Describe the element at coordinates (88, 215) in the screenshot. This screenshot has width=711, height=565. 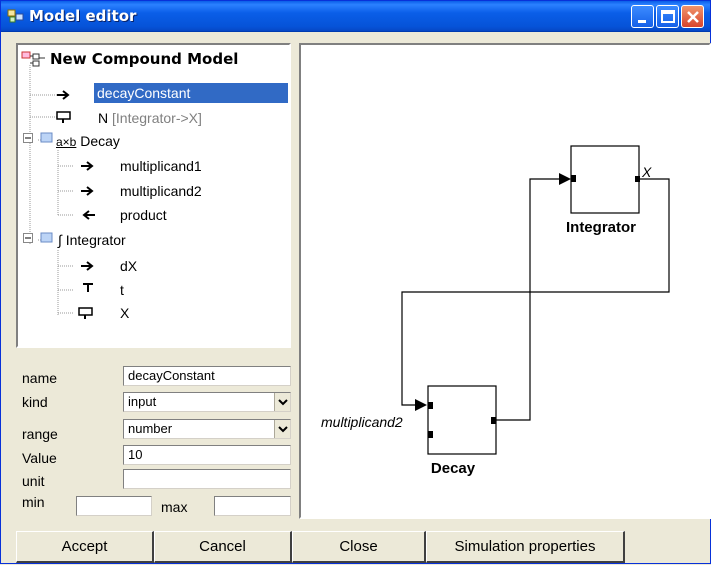
I see `output-arrow-icon` at that location.